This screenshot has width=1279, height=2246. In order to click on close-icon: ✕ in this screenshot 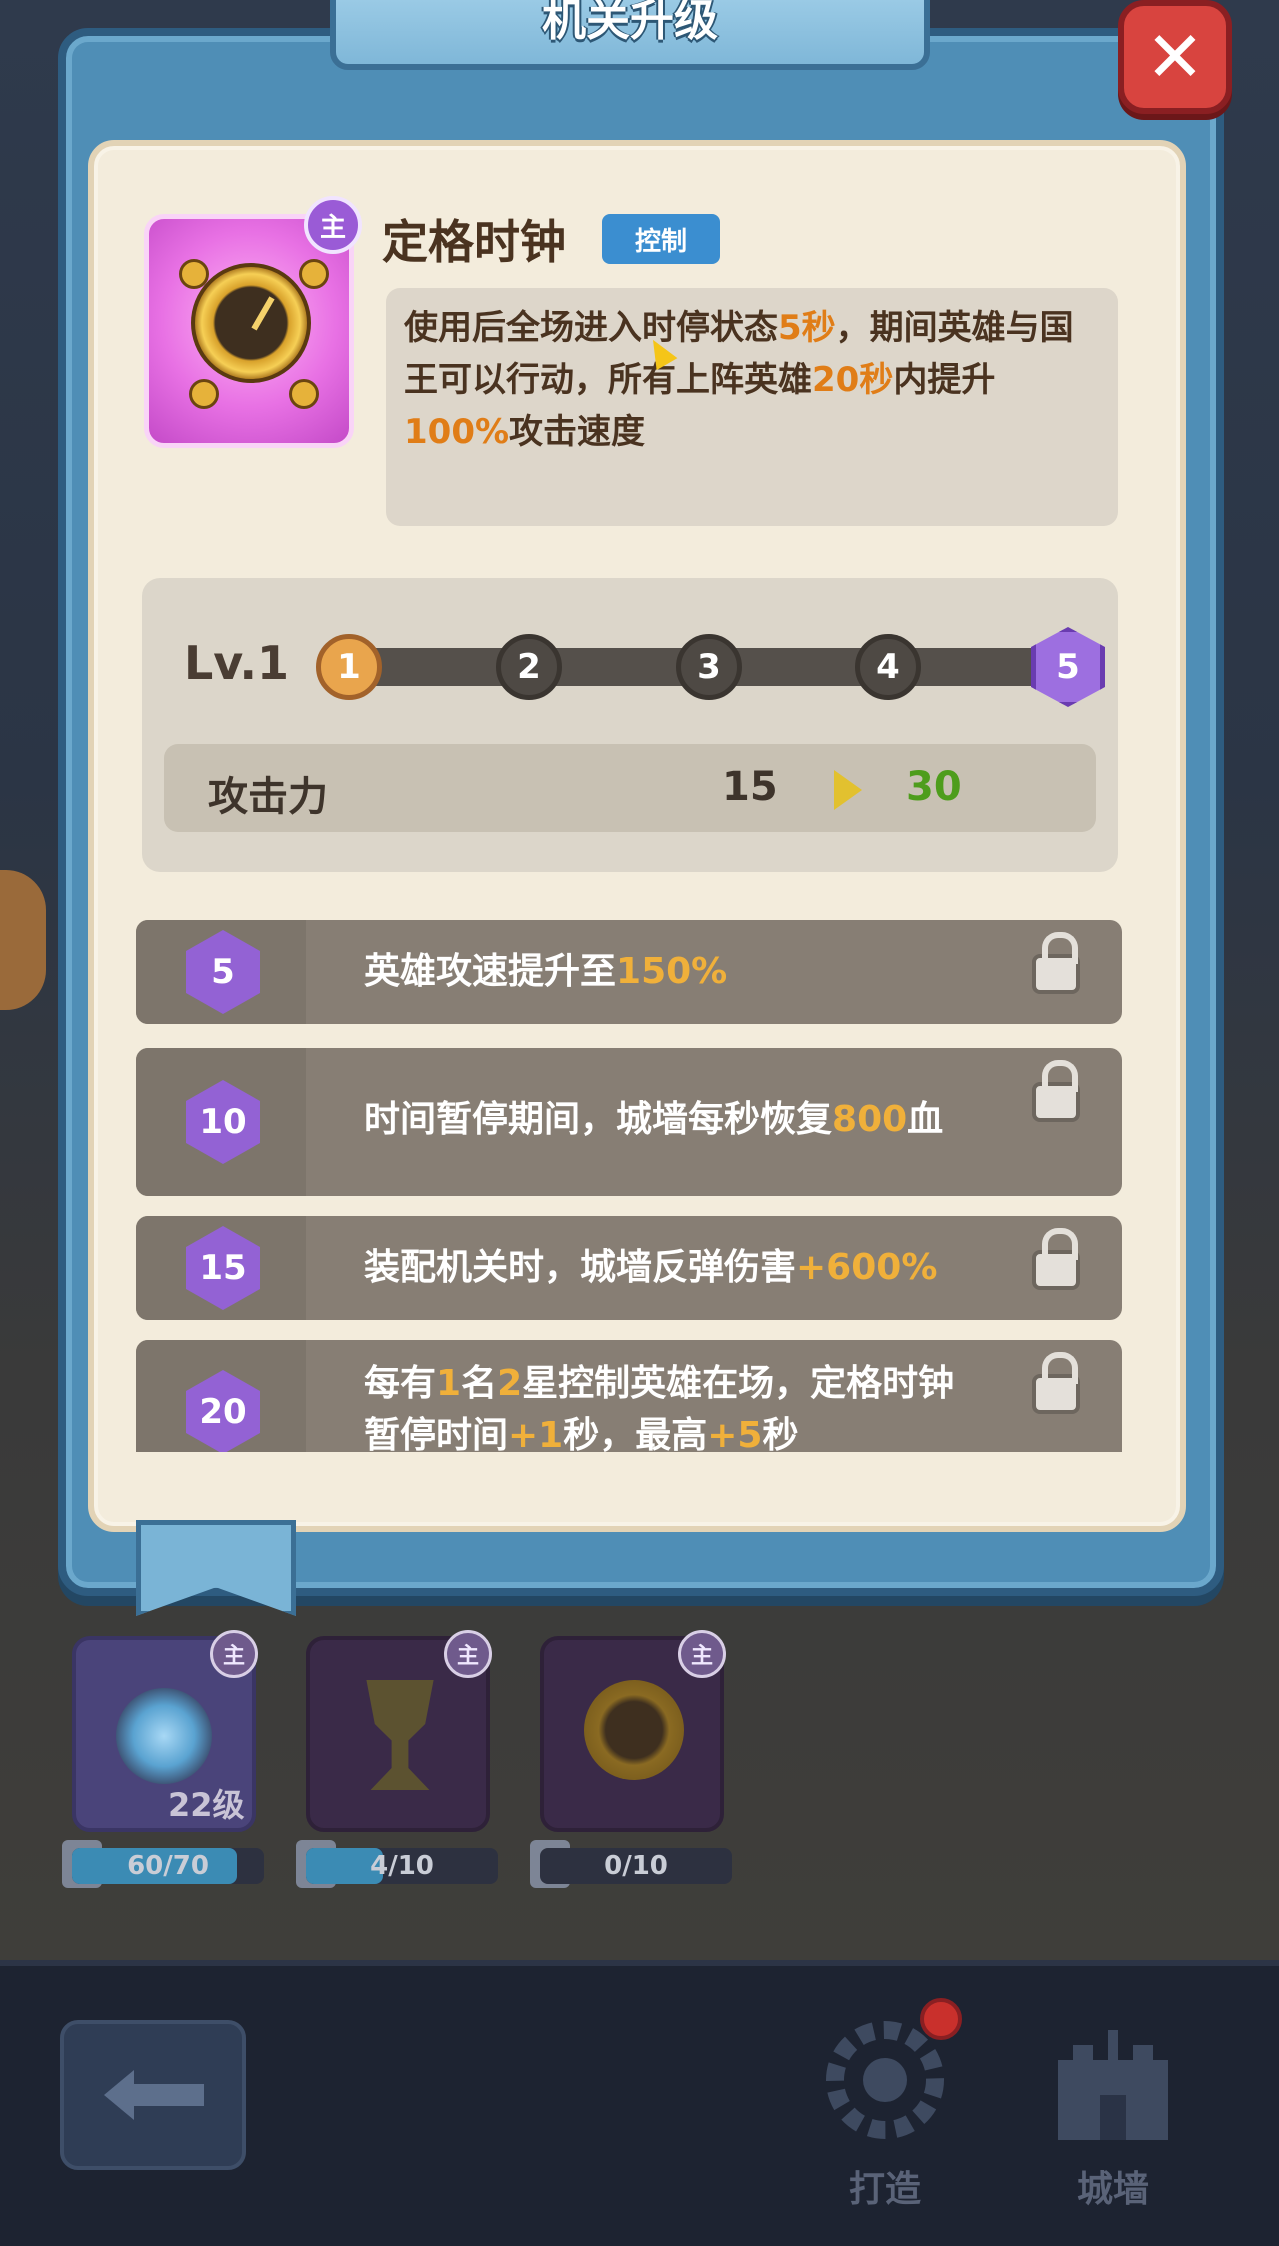, I will do `click(1175, 57)`.